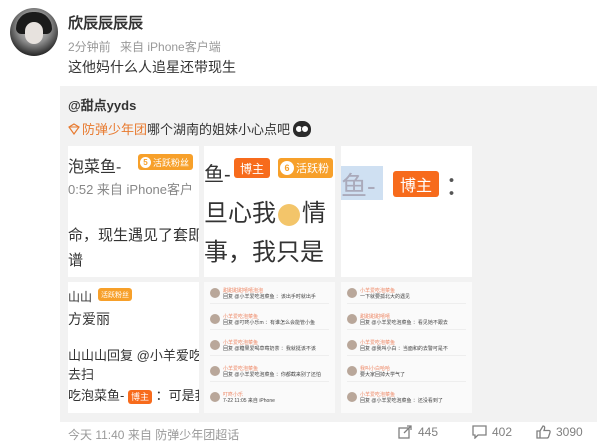  What do you see at coordinates (358, 186) in the screenshot?
I see `image-3-prefix: 鱼-` at bounding box center [358, 186].